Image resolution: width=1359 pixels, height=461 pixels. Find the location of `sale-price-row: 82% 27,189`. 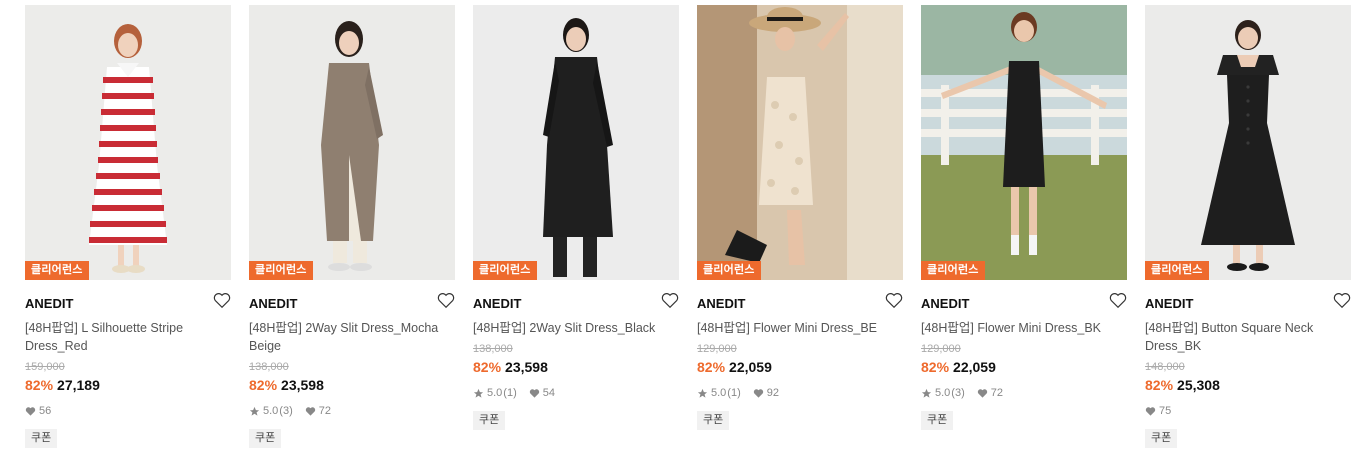

sale-price-row: 82% 27,189 is located at coordinates (62, 385).